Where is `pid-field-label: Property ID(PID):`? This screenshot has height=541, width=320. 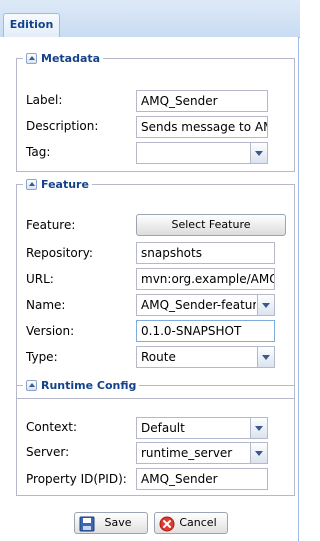 pid-field-label: Property ID(PID): is located at coordinates (76, 479).